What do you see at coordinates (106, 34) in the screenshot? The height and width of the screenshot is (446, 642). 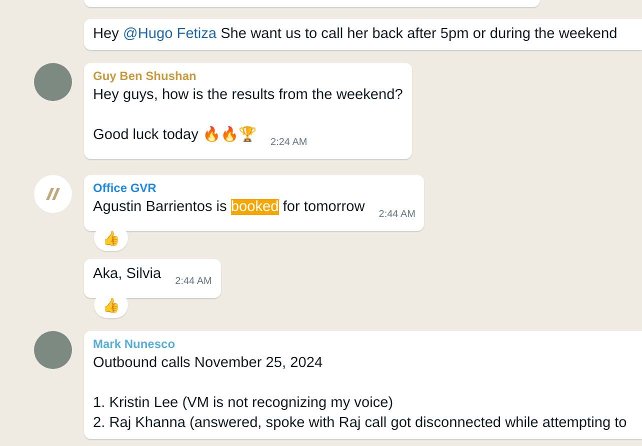 I see `message-text: Hey` at bounding box center [106, 34].